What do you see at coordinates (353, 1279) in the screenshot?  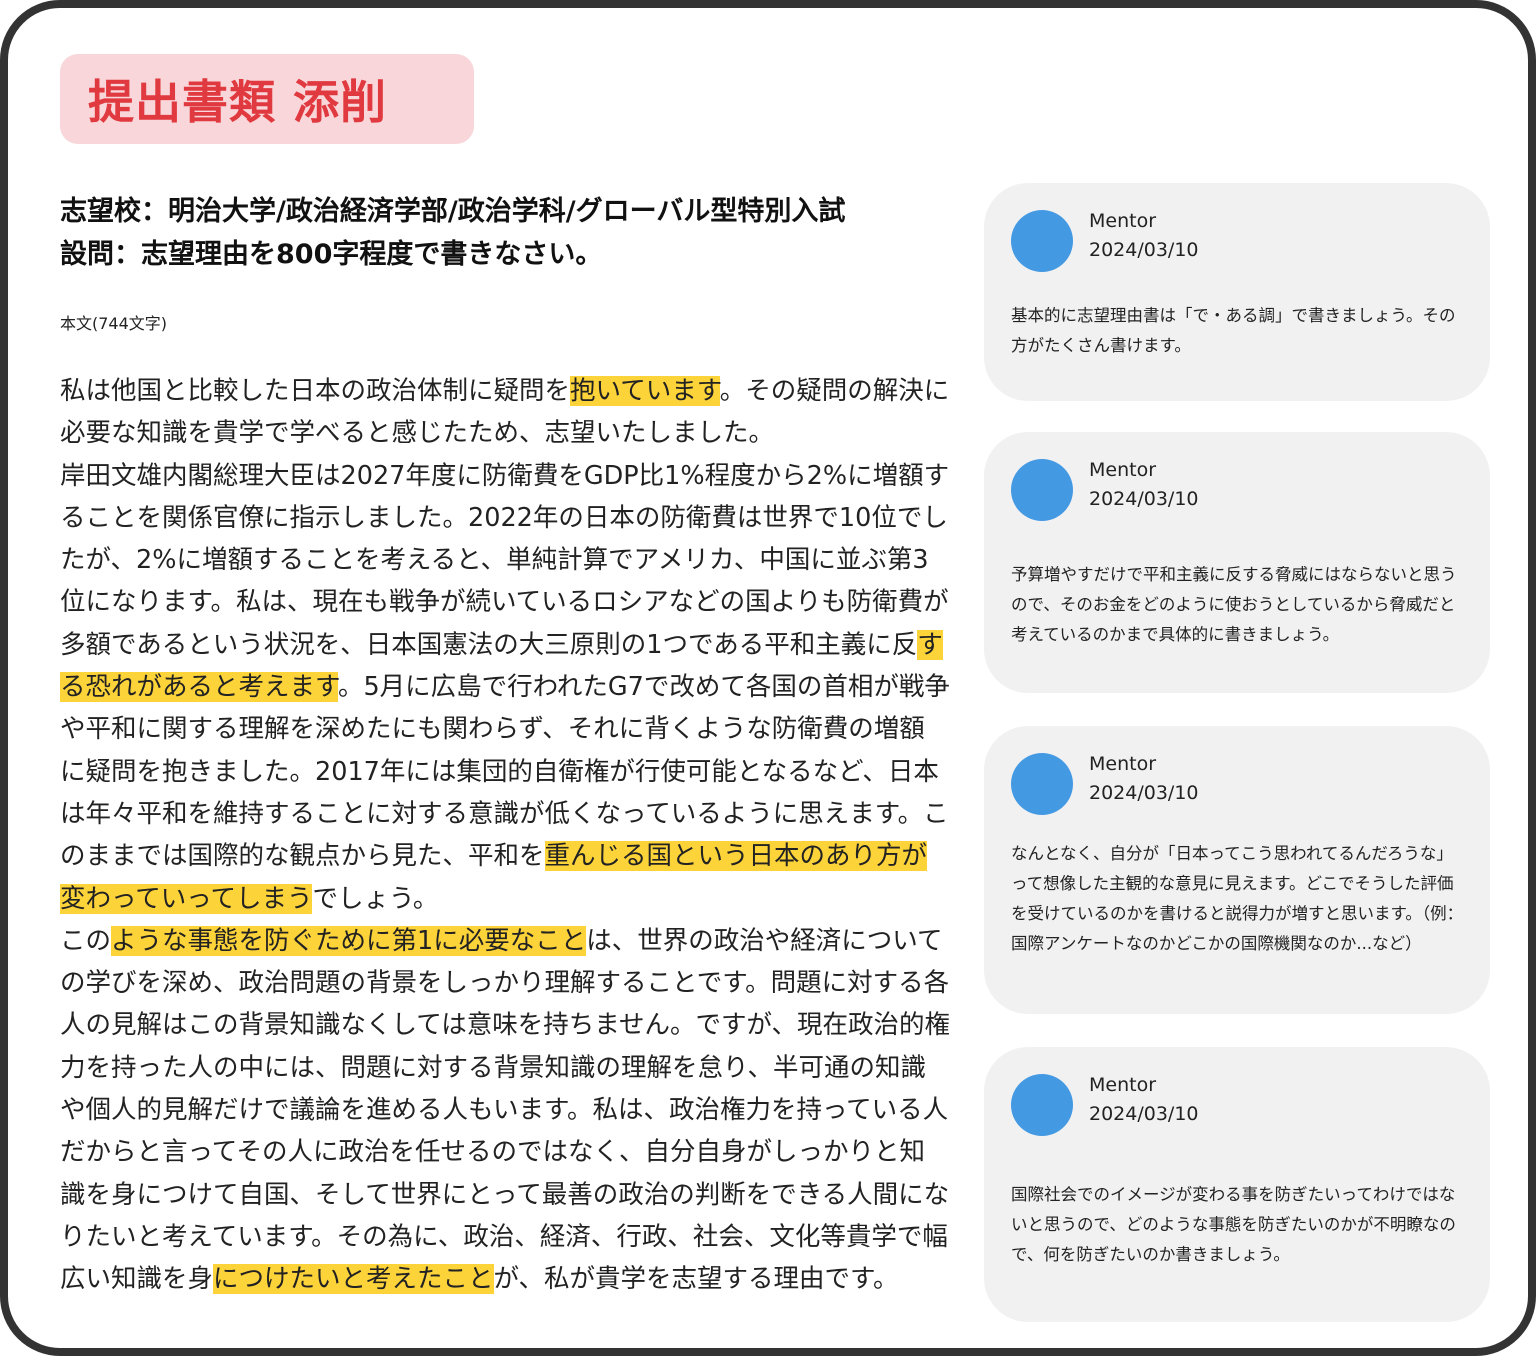 I see `highlight-5: につけたいと考えたこと` at bounding box center [353, 1279].